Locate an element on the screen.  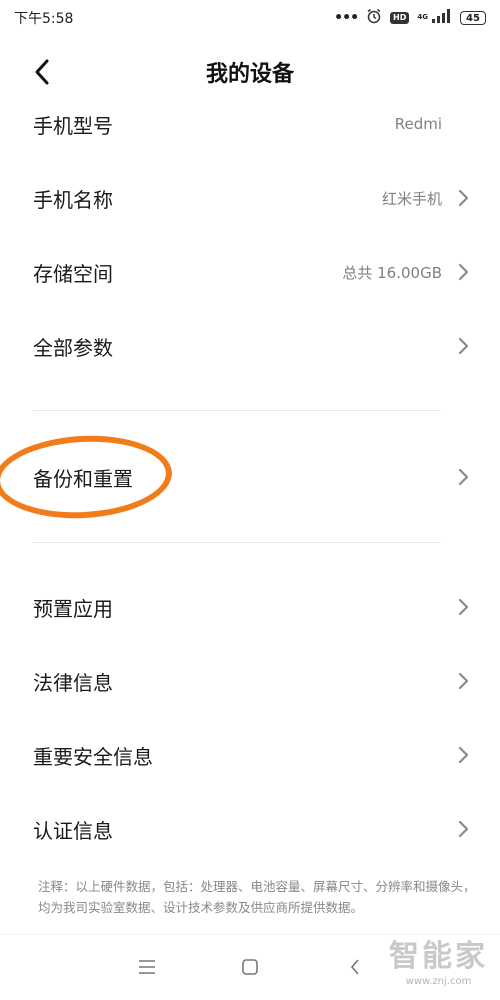
watermark-logo: 智能家 www.znj.com is located at coordinates (438, 963).